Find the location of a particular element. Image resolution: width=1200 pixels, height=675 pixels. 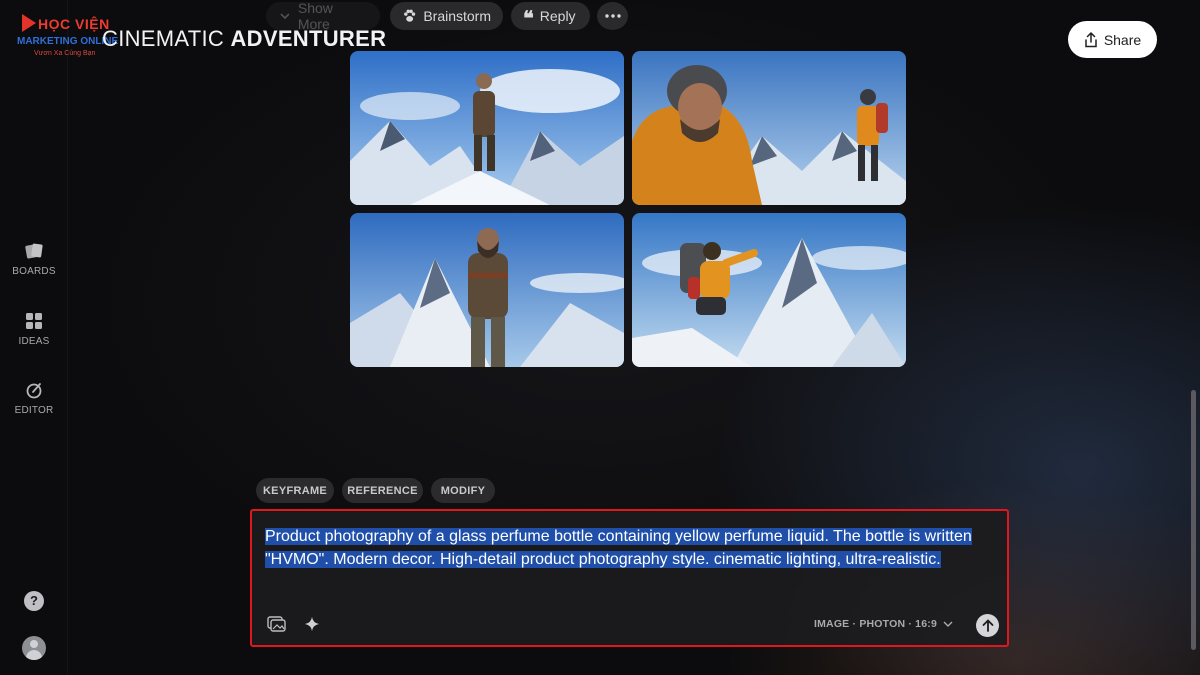

reply-button: ❝ Reply is located at coordinates (550, 16).